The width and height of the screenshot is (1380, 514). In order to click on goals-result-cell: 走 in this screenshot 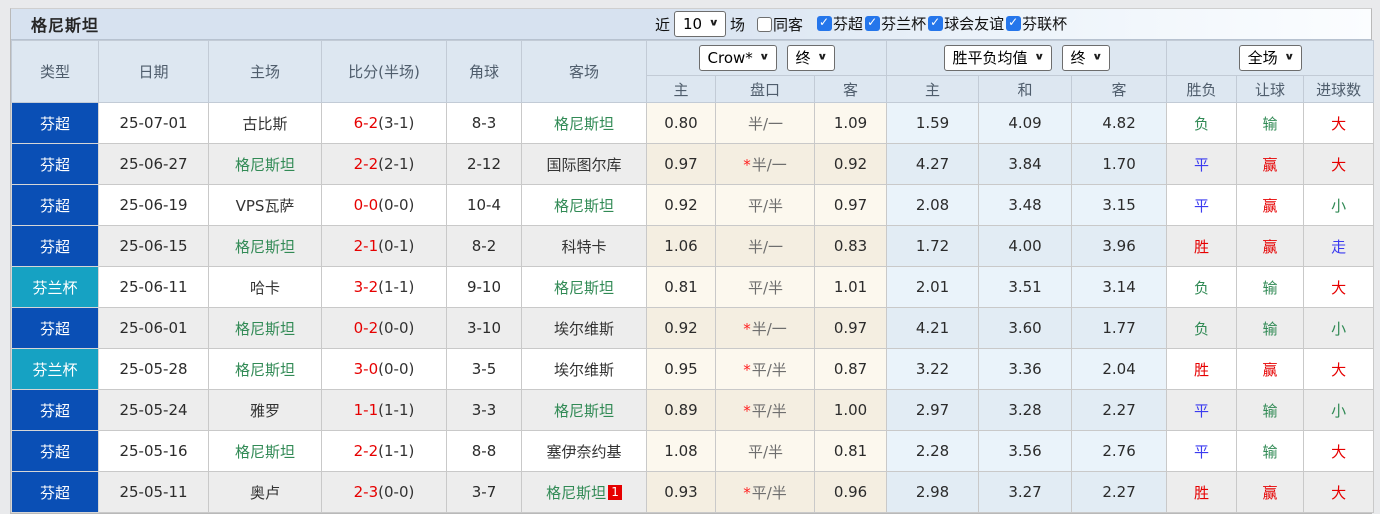, I will do `click(1339, 246)`.